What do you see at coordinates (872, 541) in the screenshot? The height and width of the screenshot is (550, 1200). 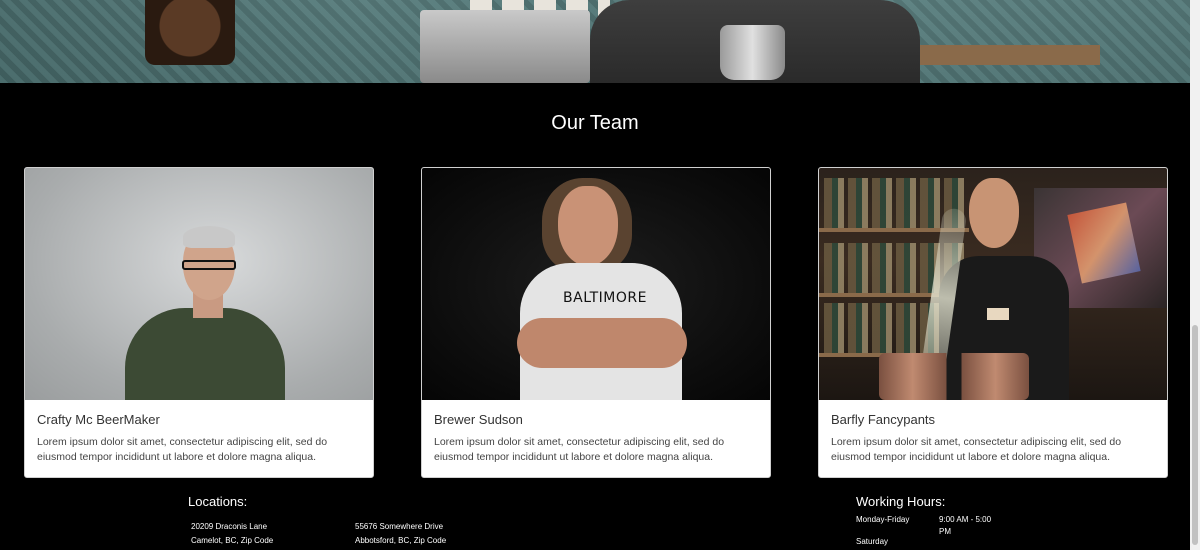 I see `hours-days: Saturday` at bounding box center [872, 541].